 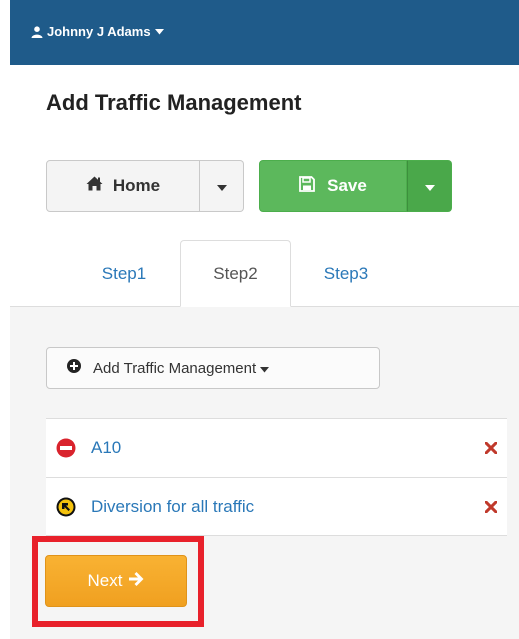 I want to click on home-button: Home, so click(x=123, y=186).